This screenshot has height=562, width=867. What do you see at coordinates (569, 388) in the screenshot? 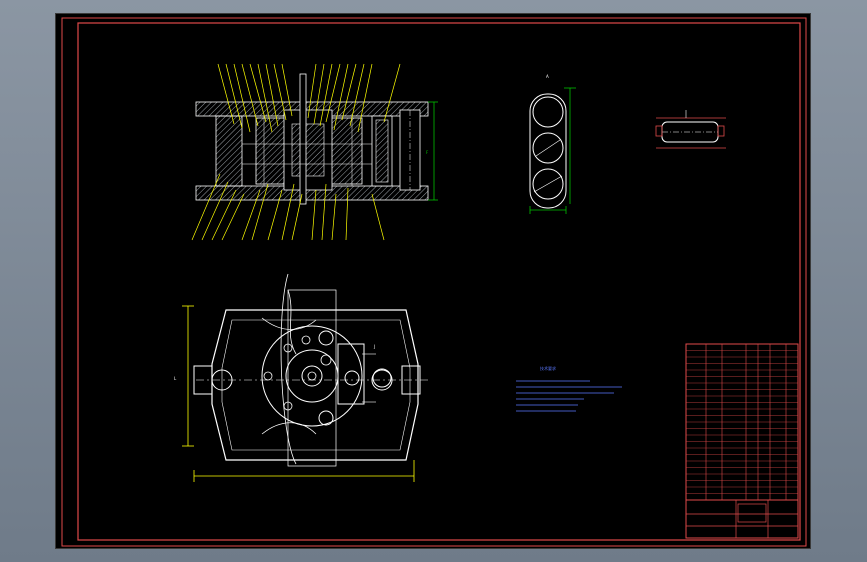
I see `technical-notes: 技术要求` at bounding box center [569, 388].